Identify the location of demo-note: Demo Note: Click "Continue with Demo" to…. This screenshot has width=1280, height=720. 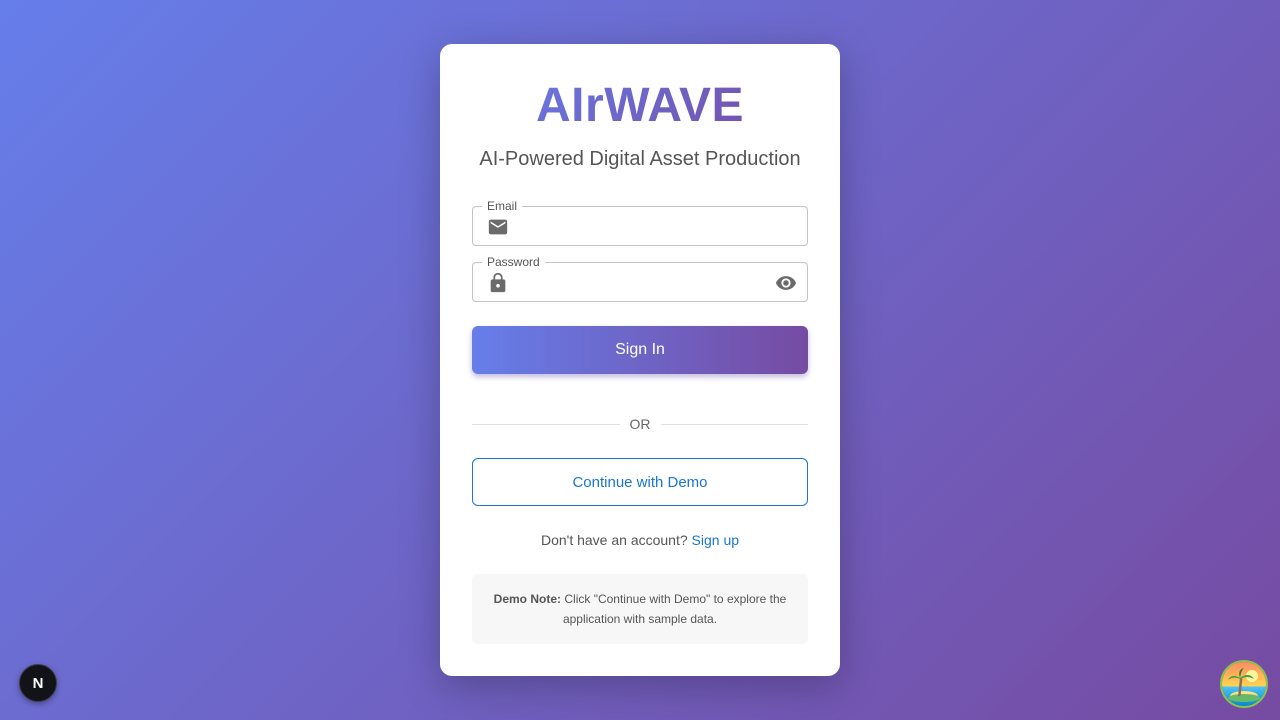
(640, 609).